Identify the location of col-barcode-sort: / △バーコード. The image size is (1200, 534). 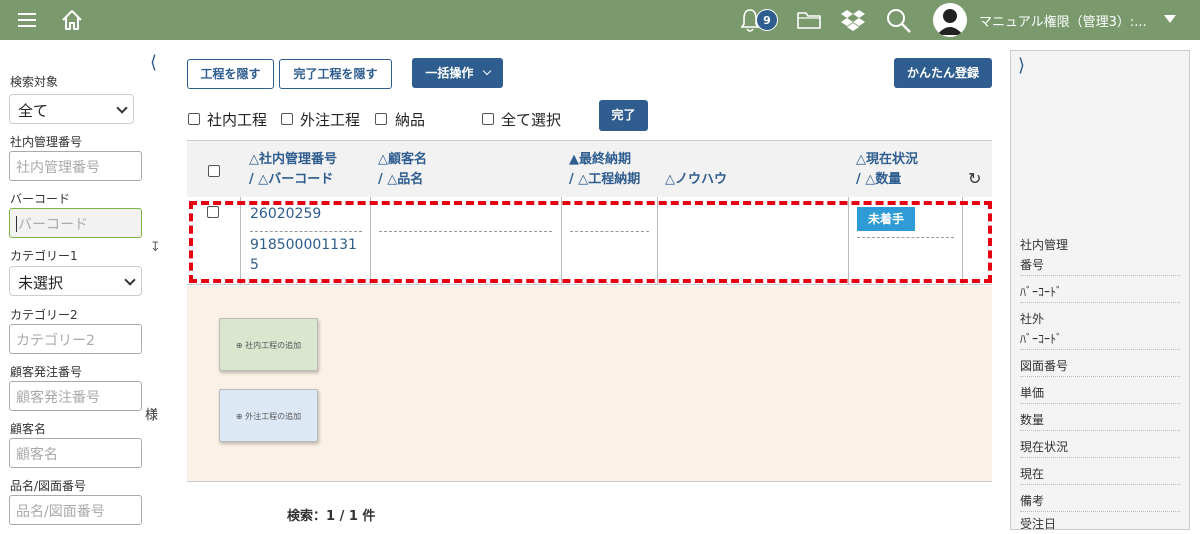
(291, 180).